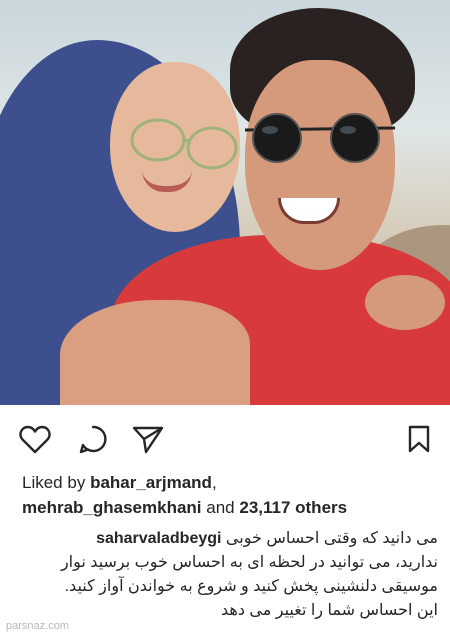 This screenshot has width=450, height=638. What do you see at coordinates (220, 507) in the screenshot?
I see `likes-connector: and` at bounding box center [220, 507].